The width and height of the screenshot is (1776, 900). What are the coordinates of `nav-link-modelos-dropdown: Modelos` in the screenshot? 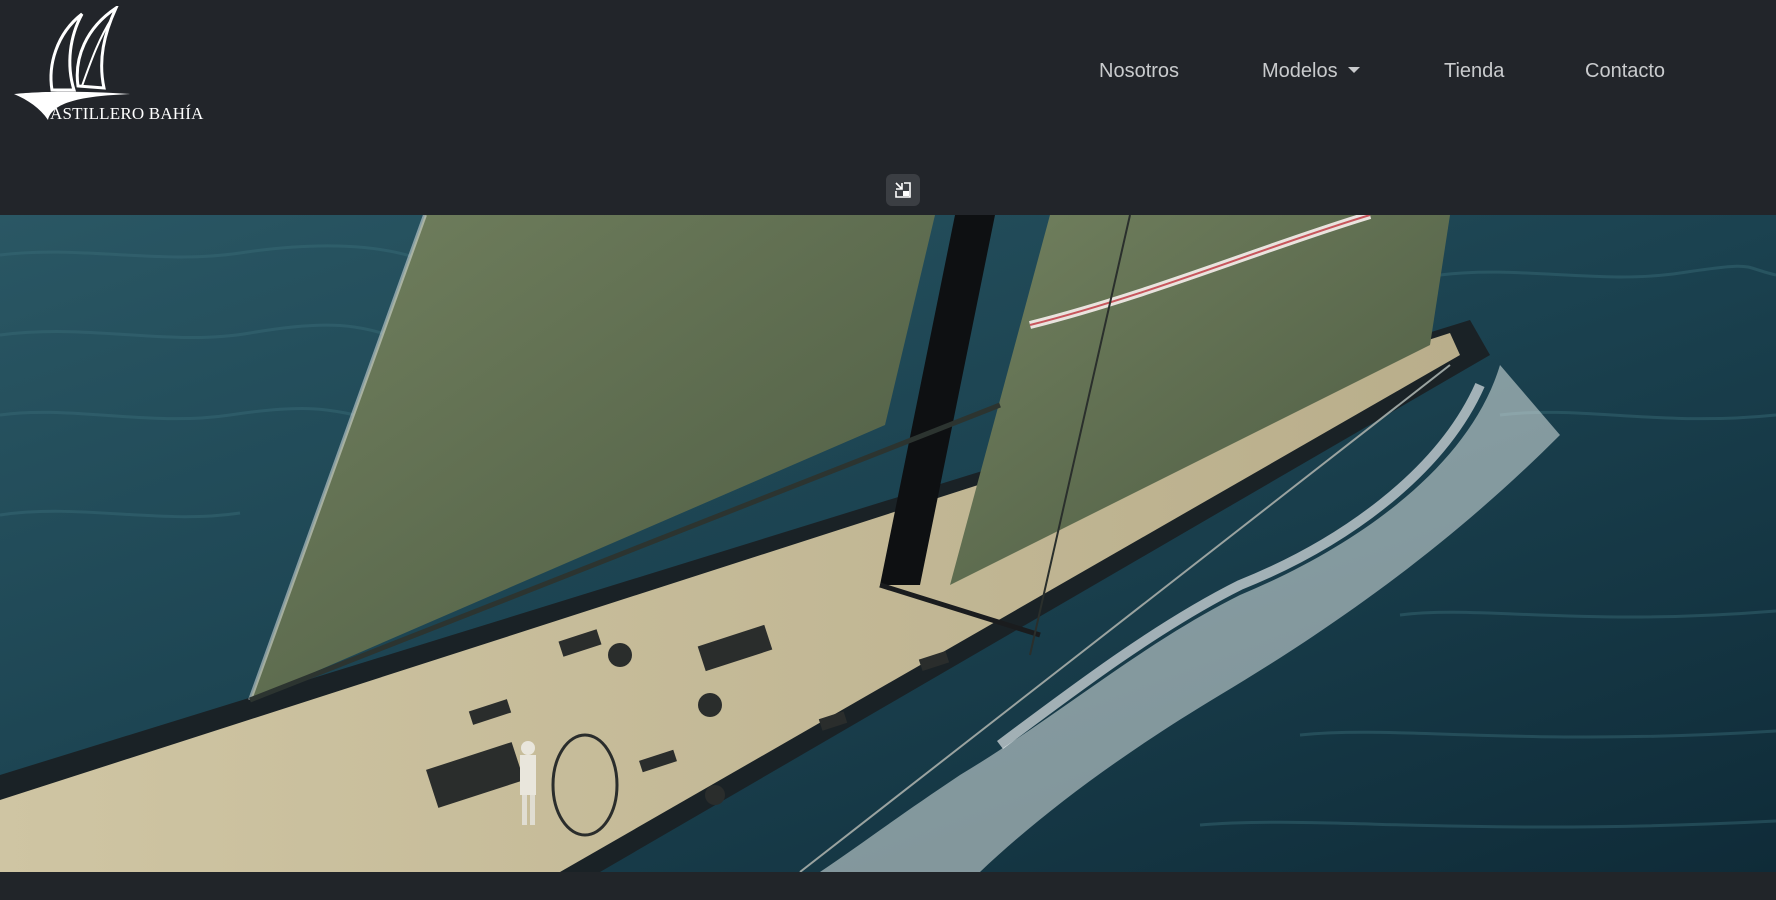 It's located at (1311, 71).